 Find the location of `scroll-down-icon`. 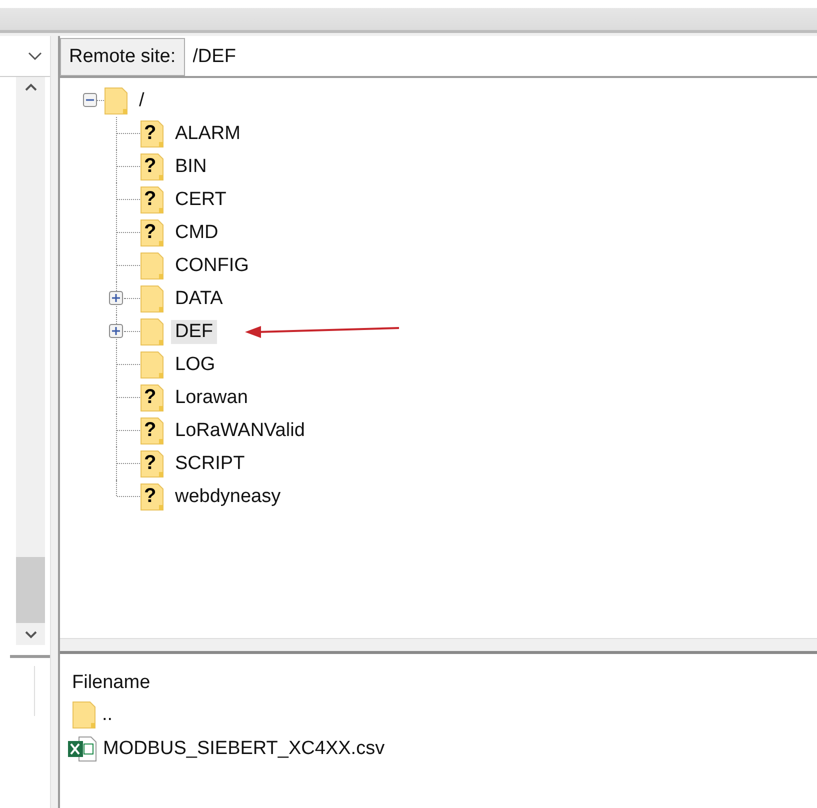

scroll-down-icon is located at coordinates (30, 635).